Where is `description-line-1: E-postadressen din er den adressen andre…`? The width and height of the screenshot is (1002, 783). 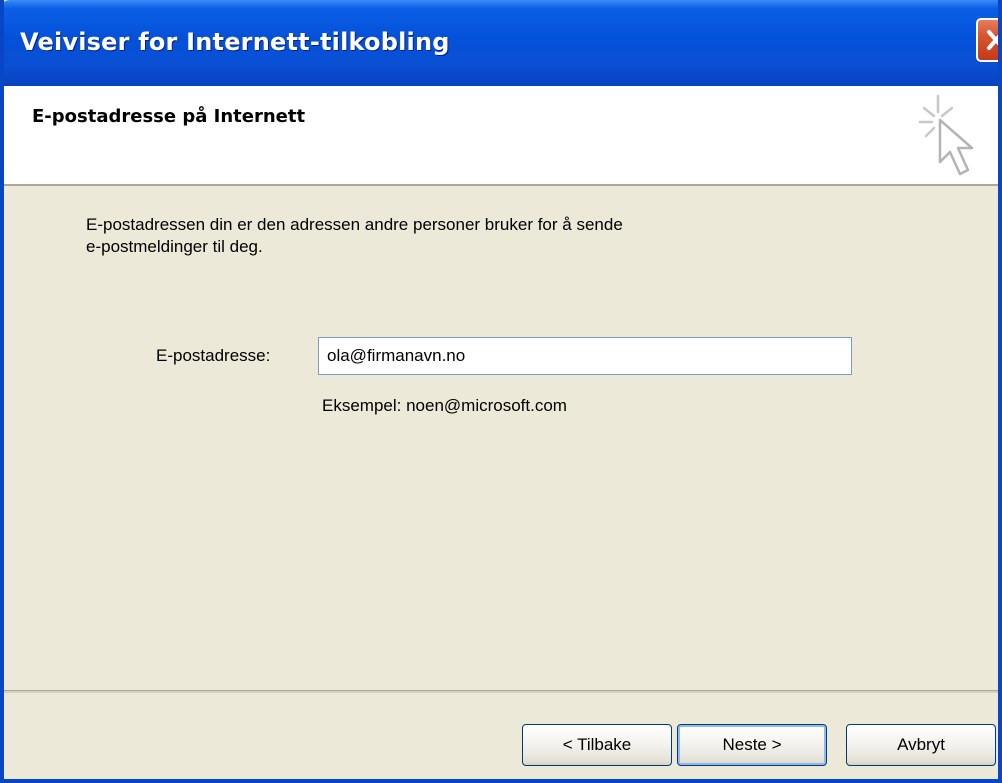 description-line-1: E-postadressen din er den adressen andre… is located at coordinates (354, 224).